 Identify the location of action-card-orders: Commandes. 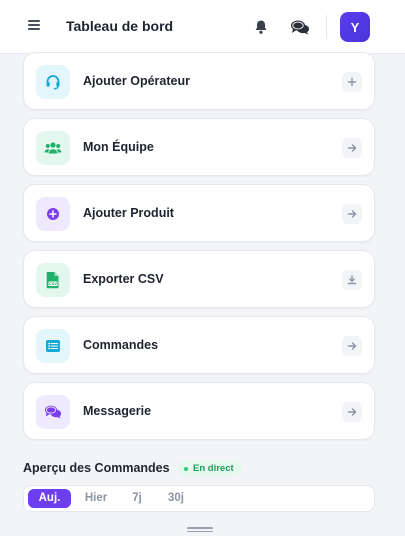
(199, 345).